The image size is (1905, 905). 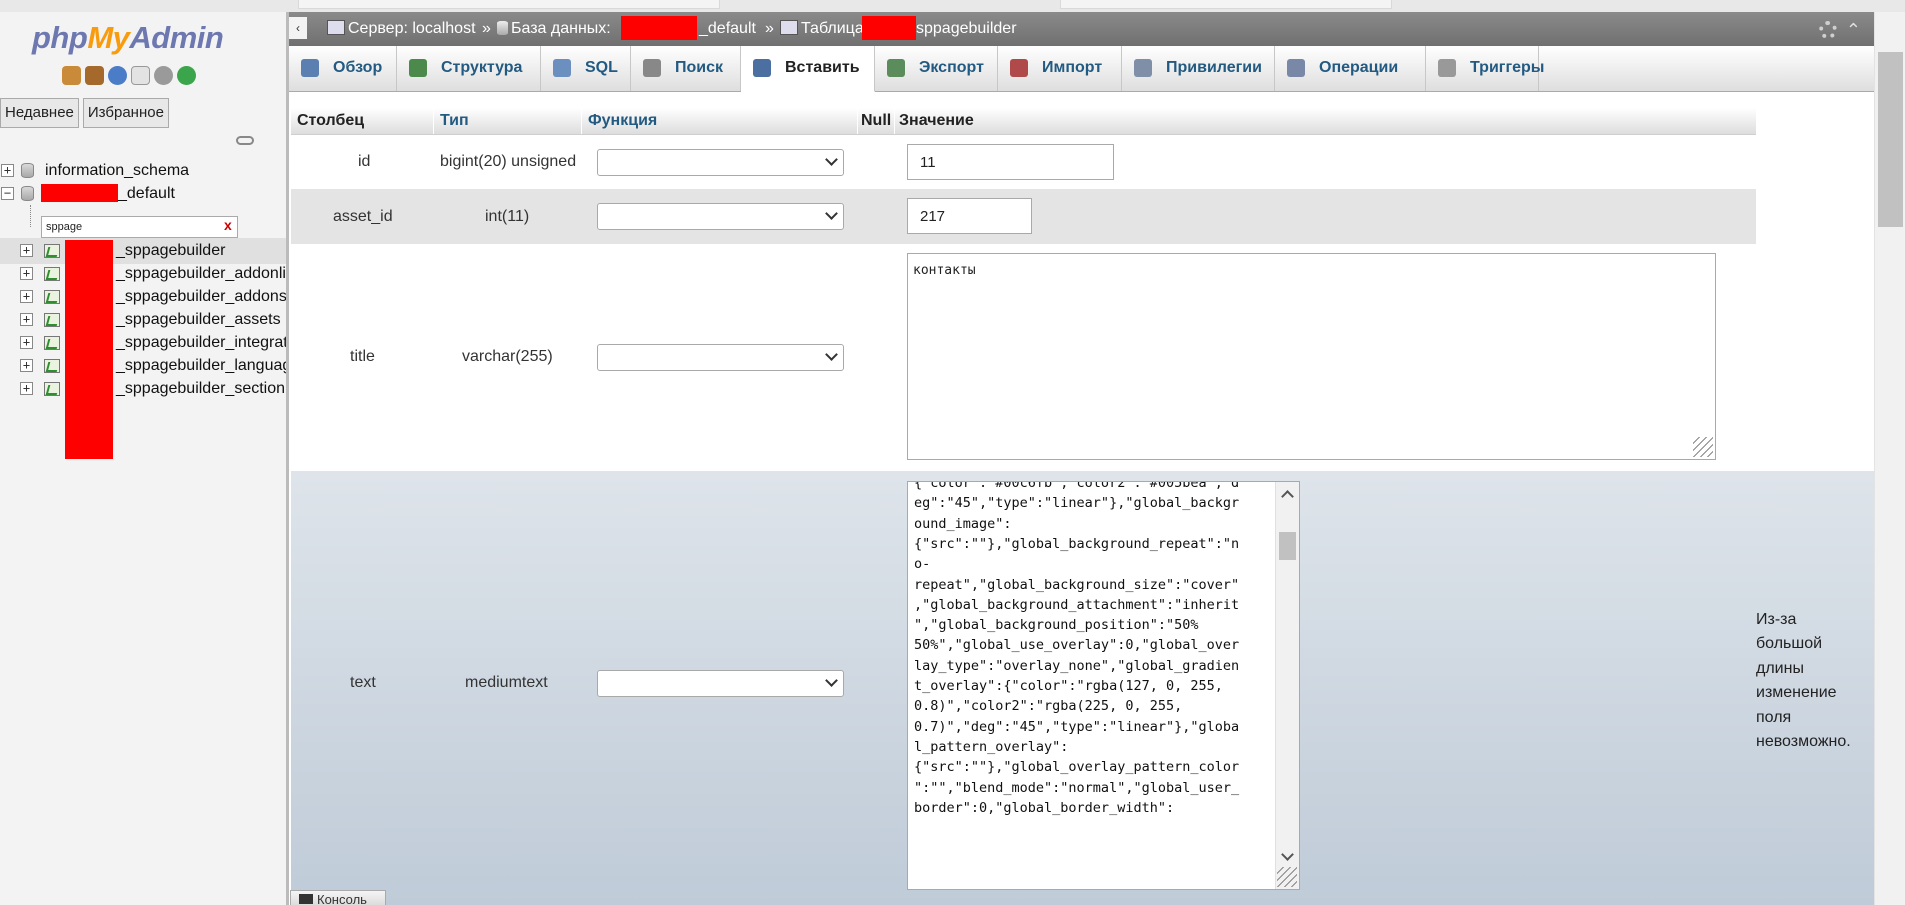 What do you see at coordinates (1780, 668) in the screenshot?
I see `note-line: длины` at bounding box center [1780, 668].